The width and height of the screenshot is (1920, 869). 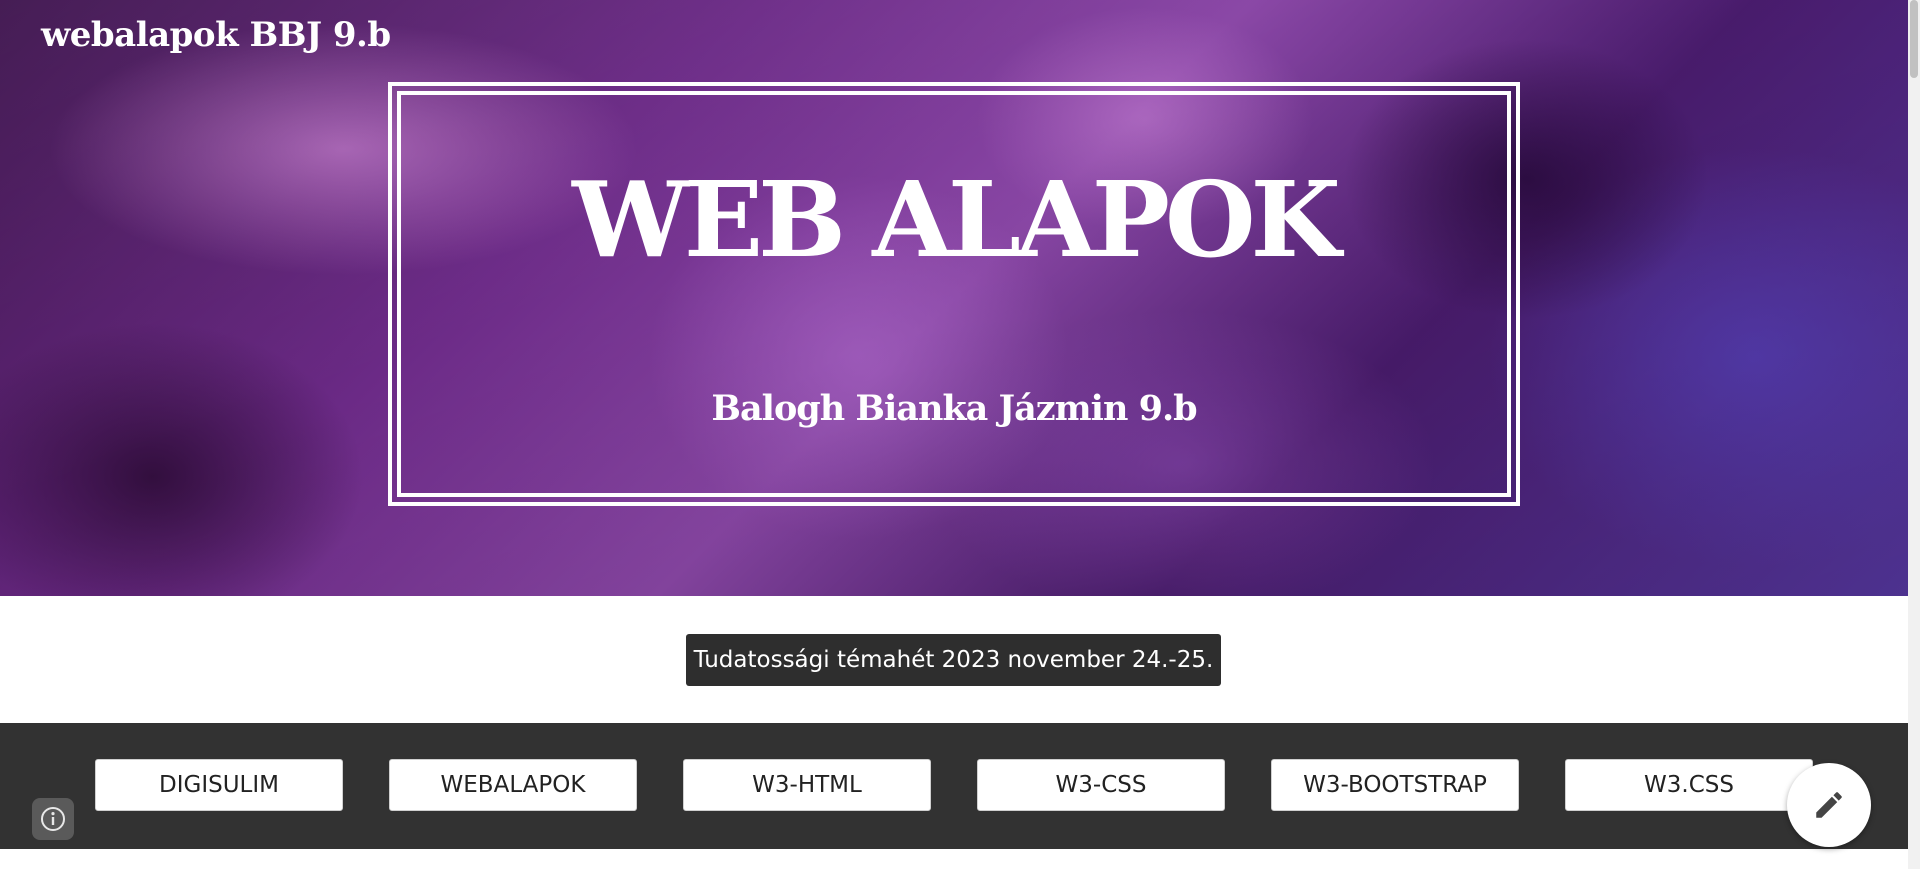 I want to click on hero-heading: WEB ALAPOK, so click(x=956, y=219).